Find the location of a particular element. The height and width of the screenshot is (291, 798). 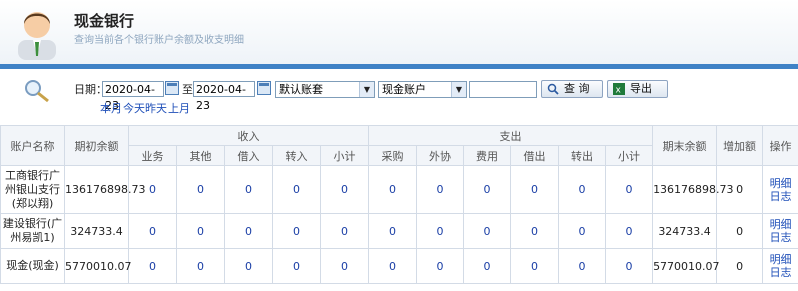

page-title: 现金银行 is located at coordinates (104, 21).